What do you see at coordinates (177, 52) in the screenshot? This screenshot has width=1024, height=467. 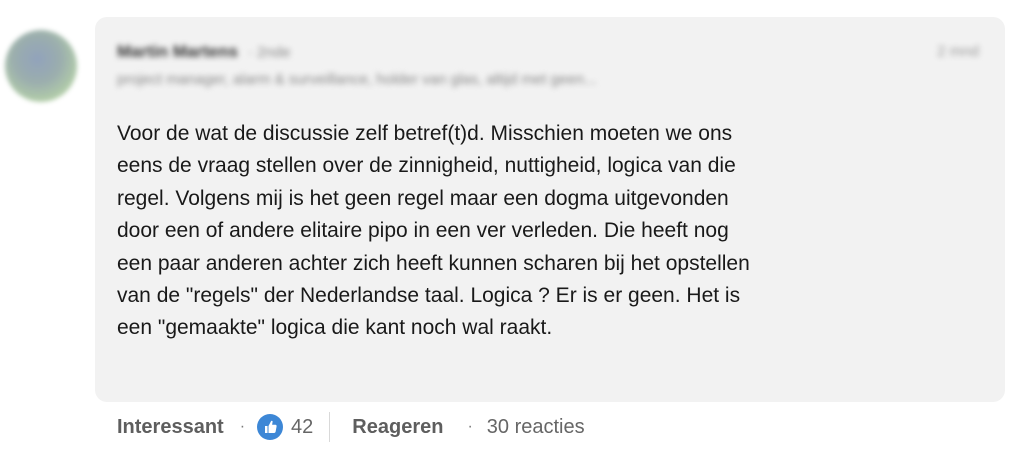 I see `author-name: Martin Martens` at bounding box center [177, 52].